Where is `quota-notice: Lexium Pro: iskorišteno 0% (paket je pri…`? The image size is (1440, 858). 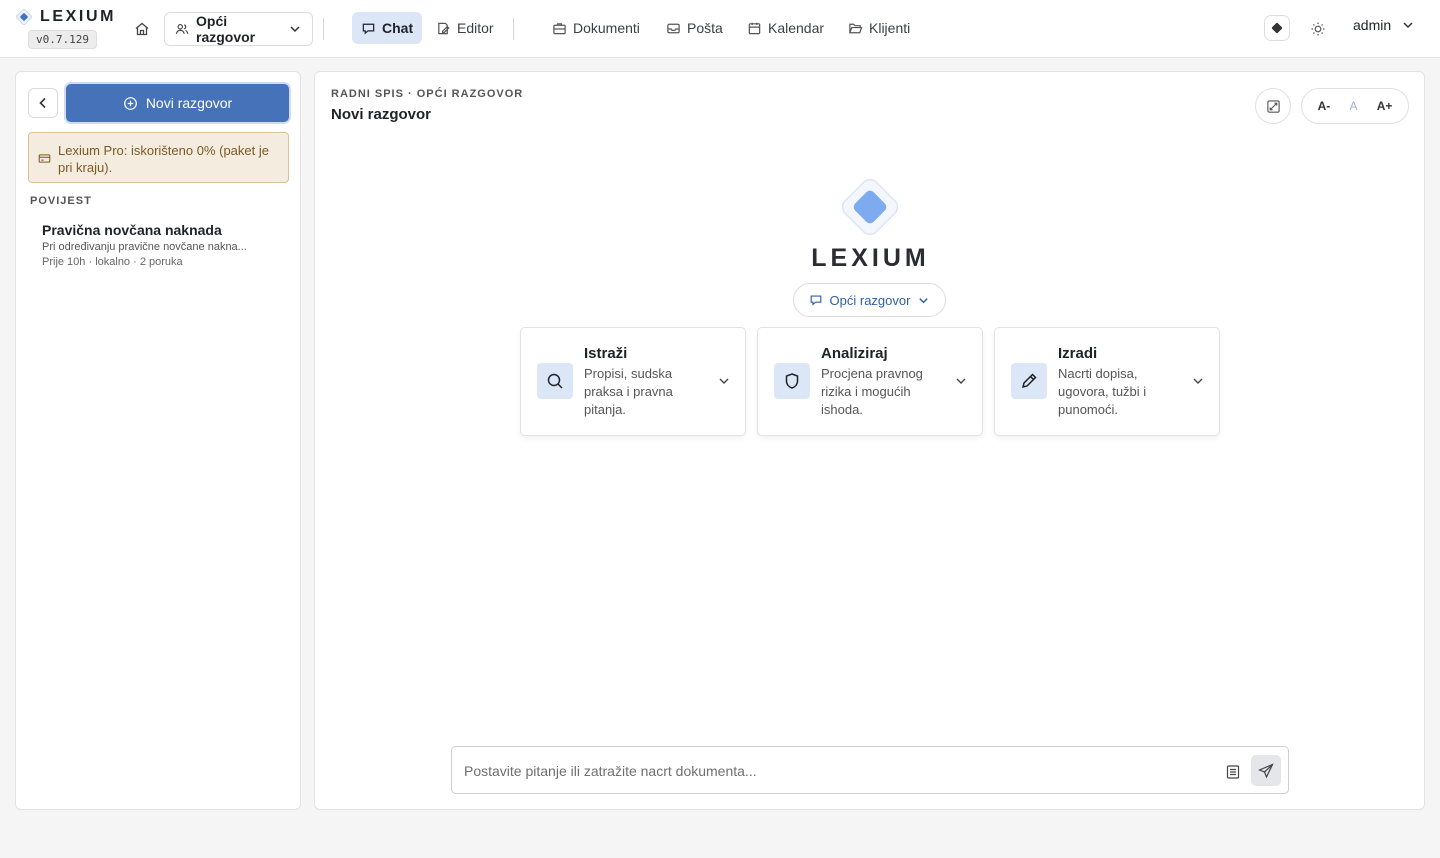
quota-notice: Lexium Pro: iskorišteno 0% (paket je pri… is located at coordinates (158, 157).